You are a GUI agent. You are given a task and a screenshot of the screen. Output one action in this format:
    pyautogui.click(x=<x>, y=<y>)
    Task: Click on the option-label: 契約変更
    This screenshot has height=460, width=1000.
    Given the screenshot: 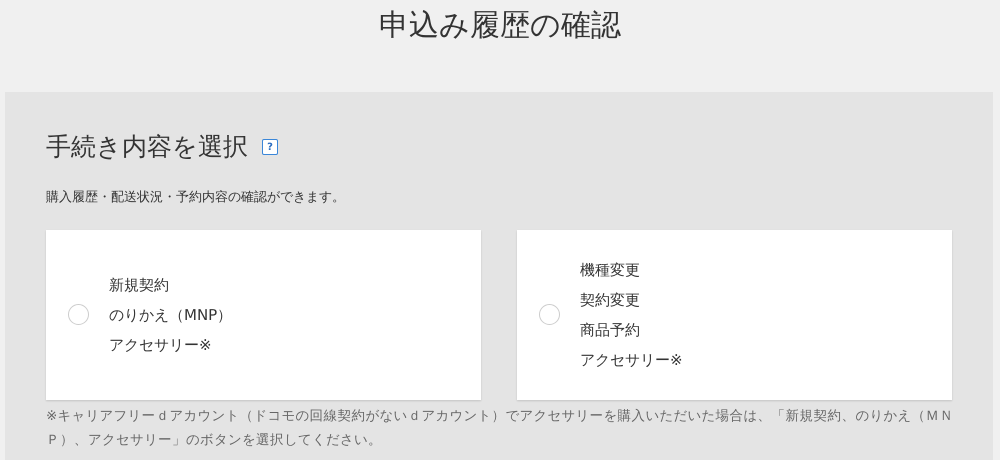 What is the action you would take?
    pyautogui.click(x=610, y=300)
    